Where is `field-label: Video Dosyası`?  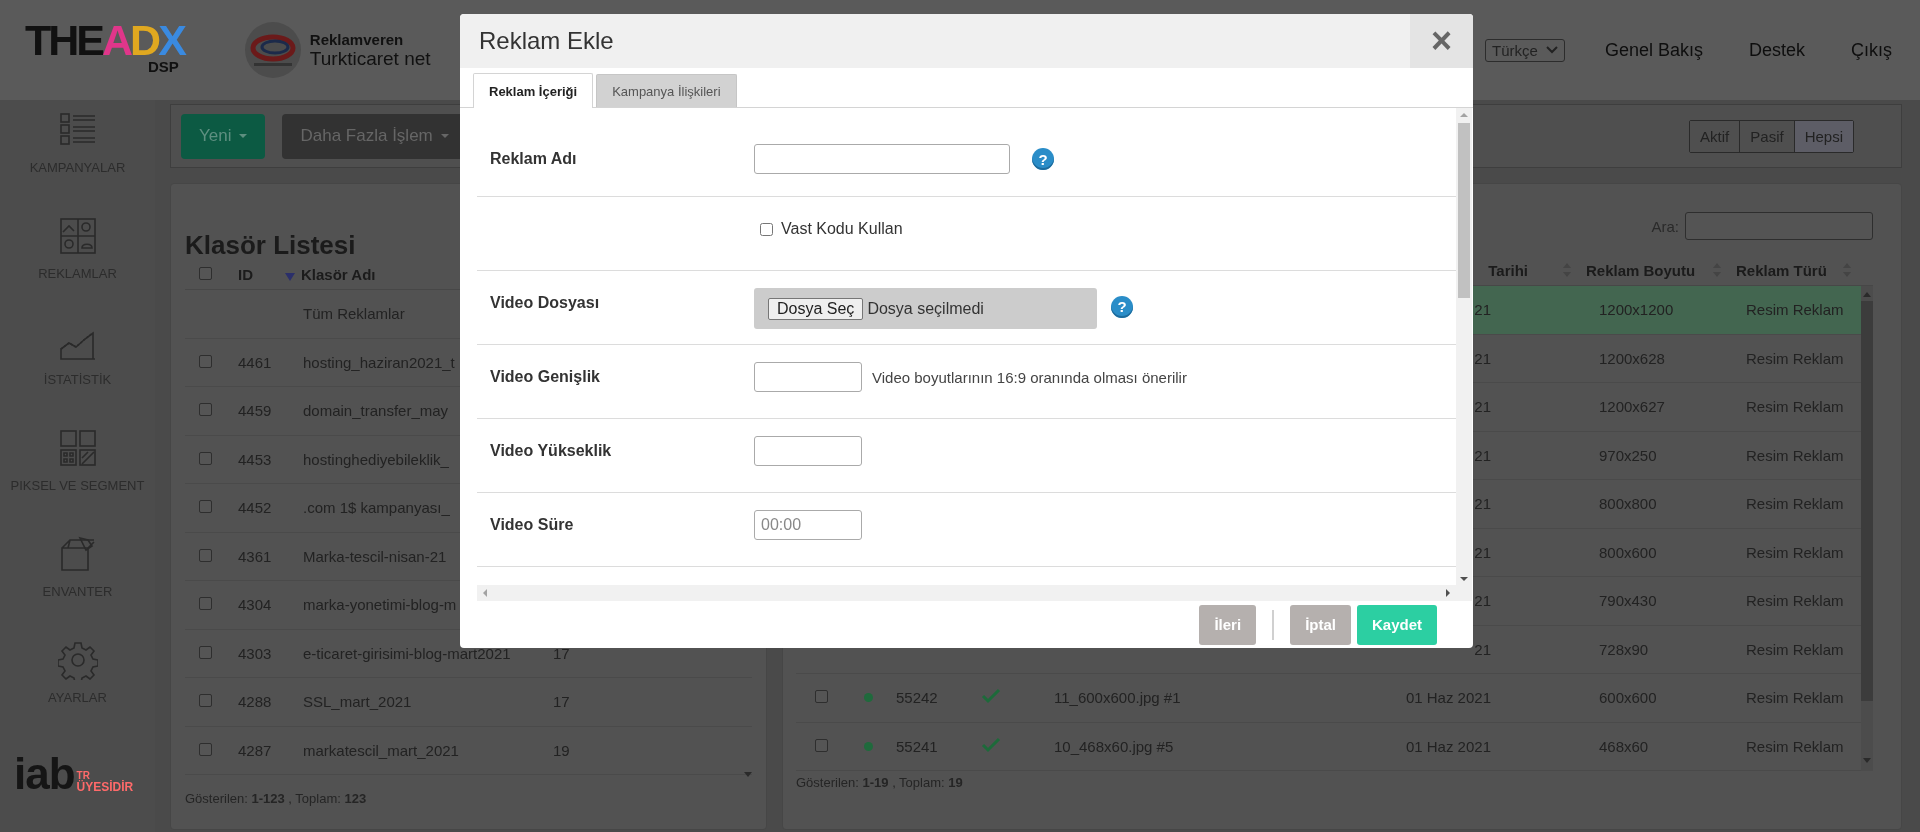 field-label: Video Dosyası is located at coordinates (545, 303).